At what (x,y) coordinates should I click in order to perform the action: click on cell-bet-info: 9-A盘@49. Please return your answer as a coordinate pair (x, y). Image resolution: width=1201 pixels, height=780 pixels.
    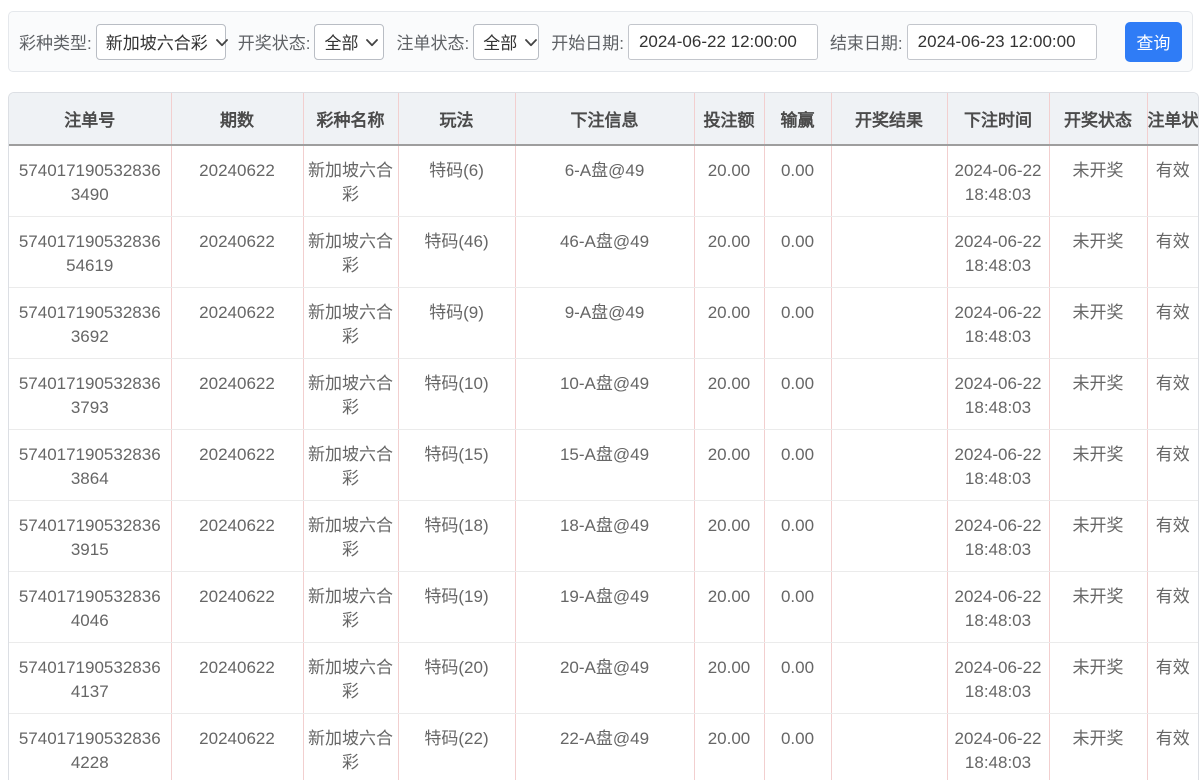
    Looking at the image, I should click on (605, 323).